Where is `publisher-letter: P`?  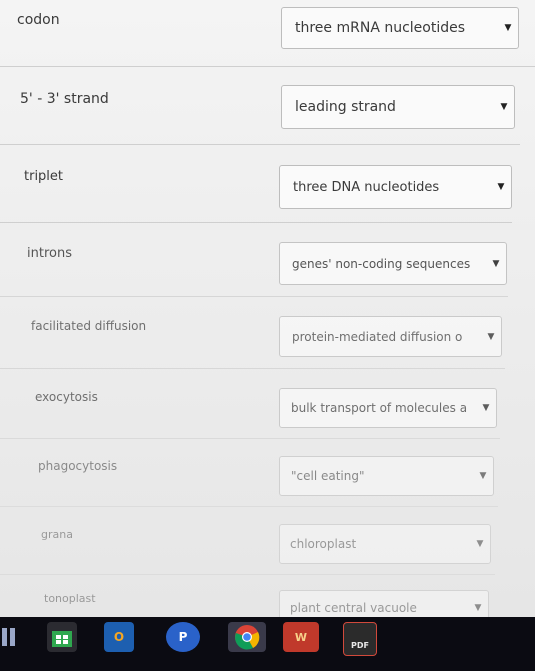 publisher-letter: P is located at coordinates (183, 637).